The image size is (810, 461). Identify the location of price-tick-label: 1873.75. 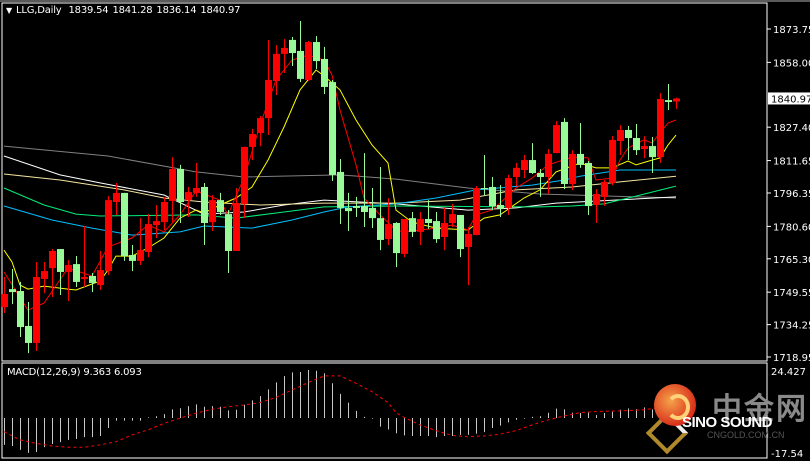
(791, 30).